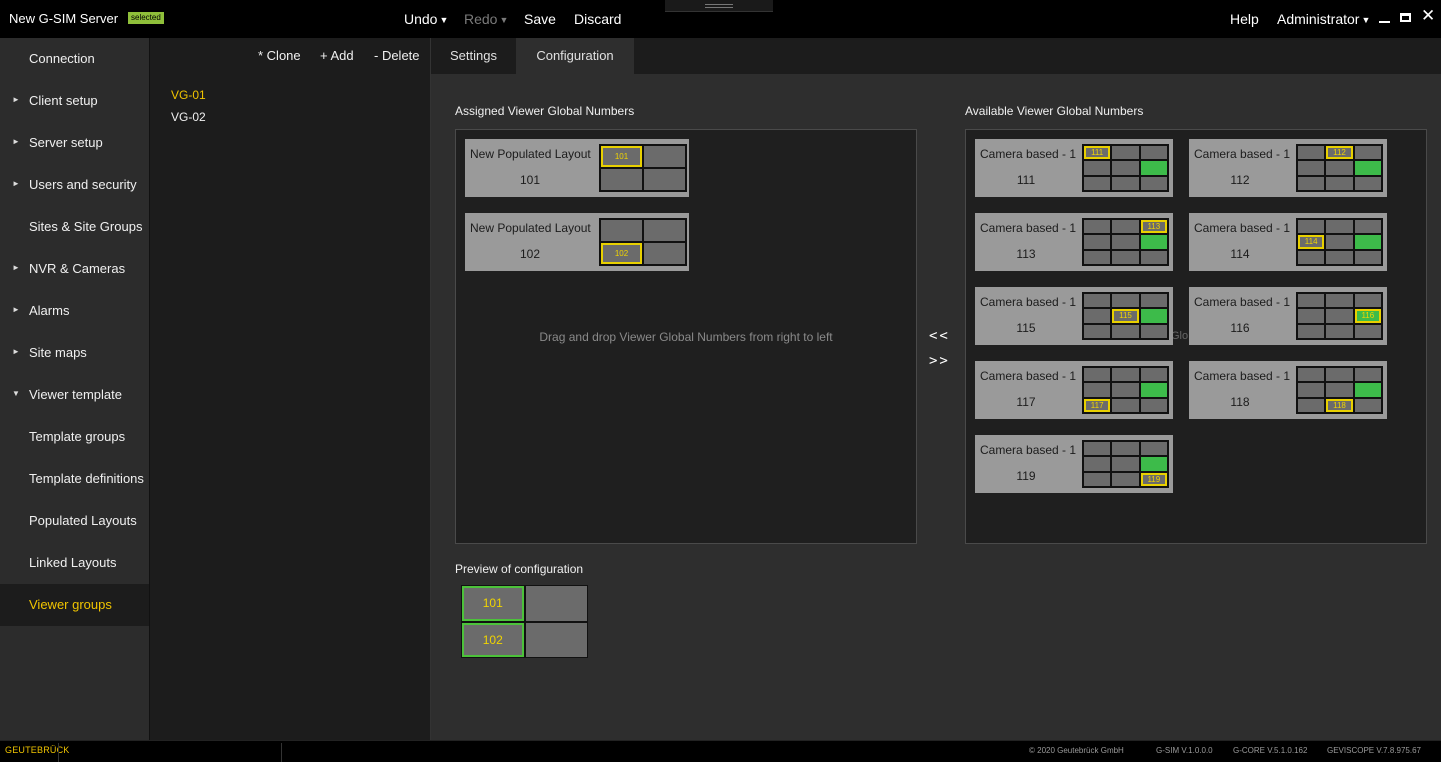 Image resolution: width=1441 pixels, height=762 pixels. What do you see at coordinates (1240, 328) in the screenshot?
I see `layout-number: 116` at bounding box center [1240, 328].